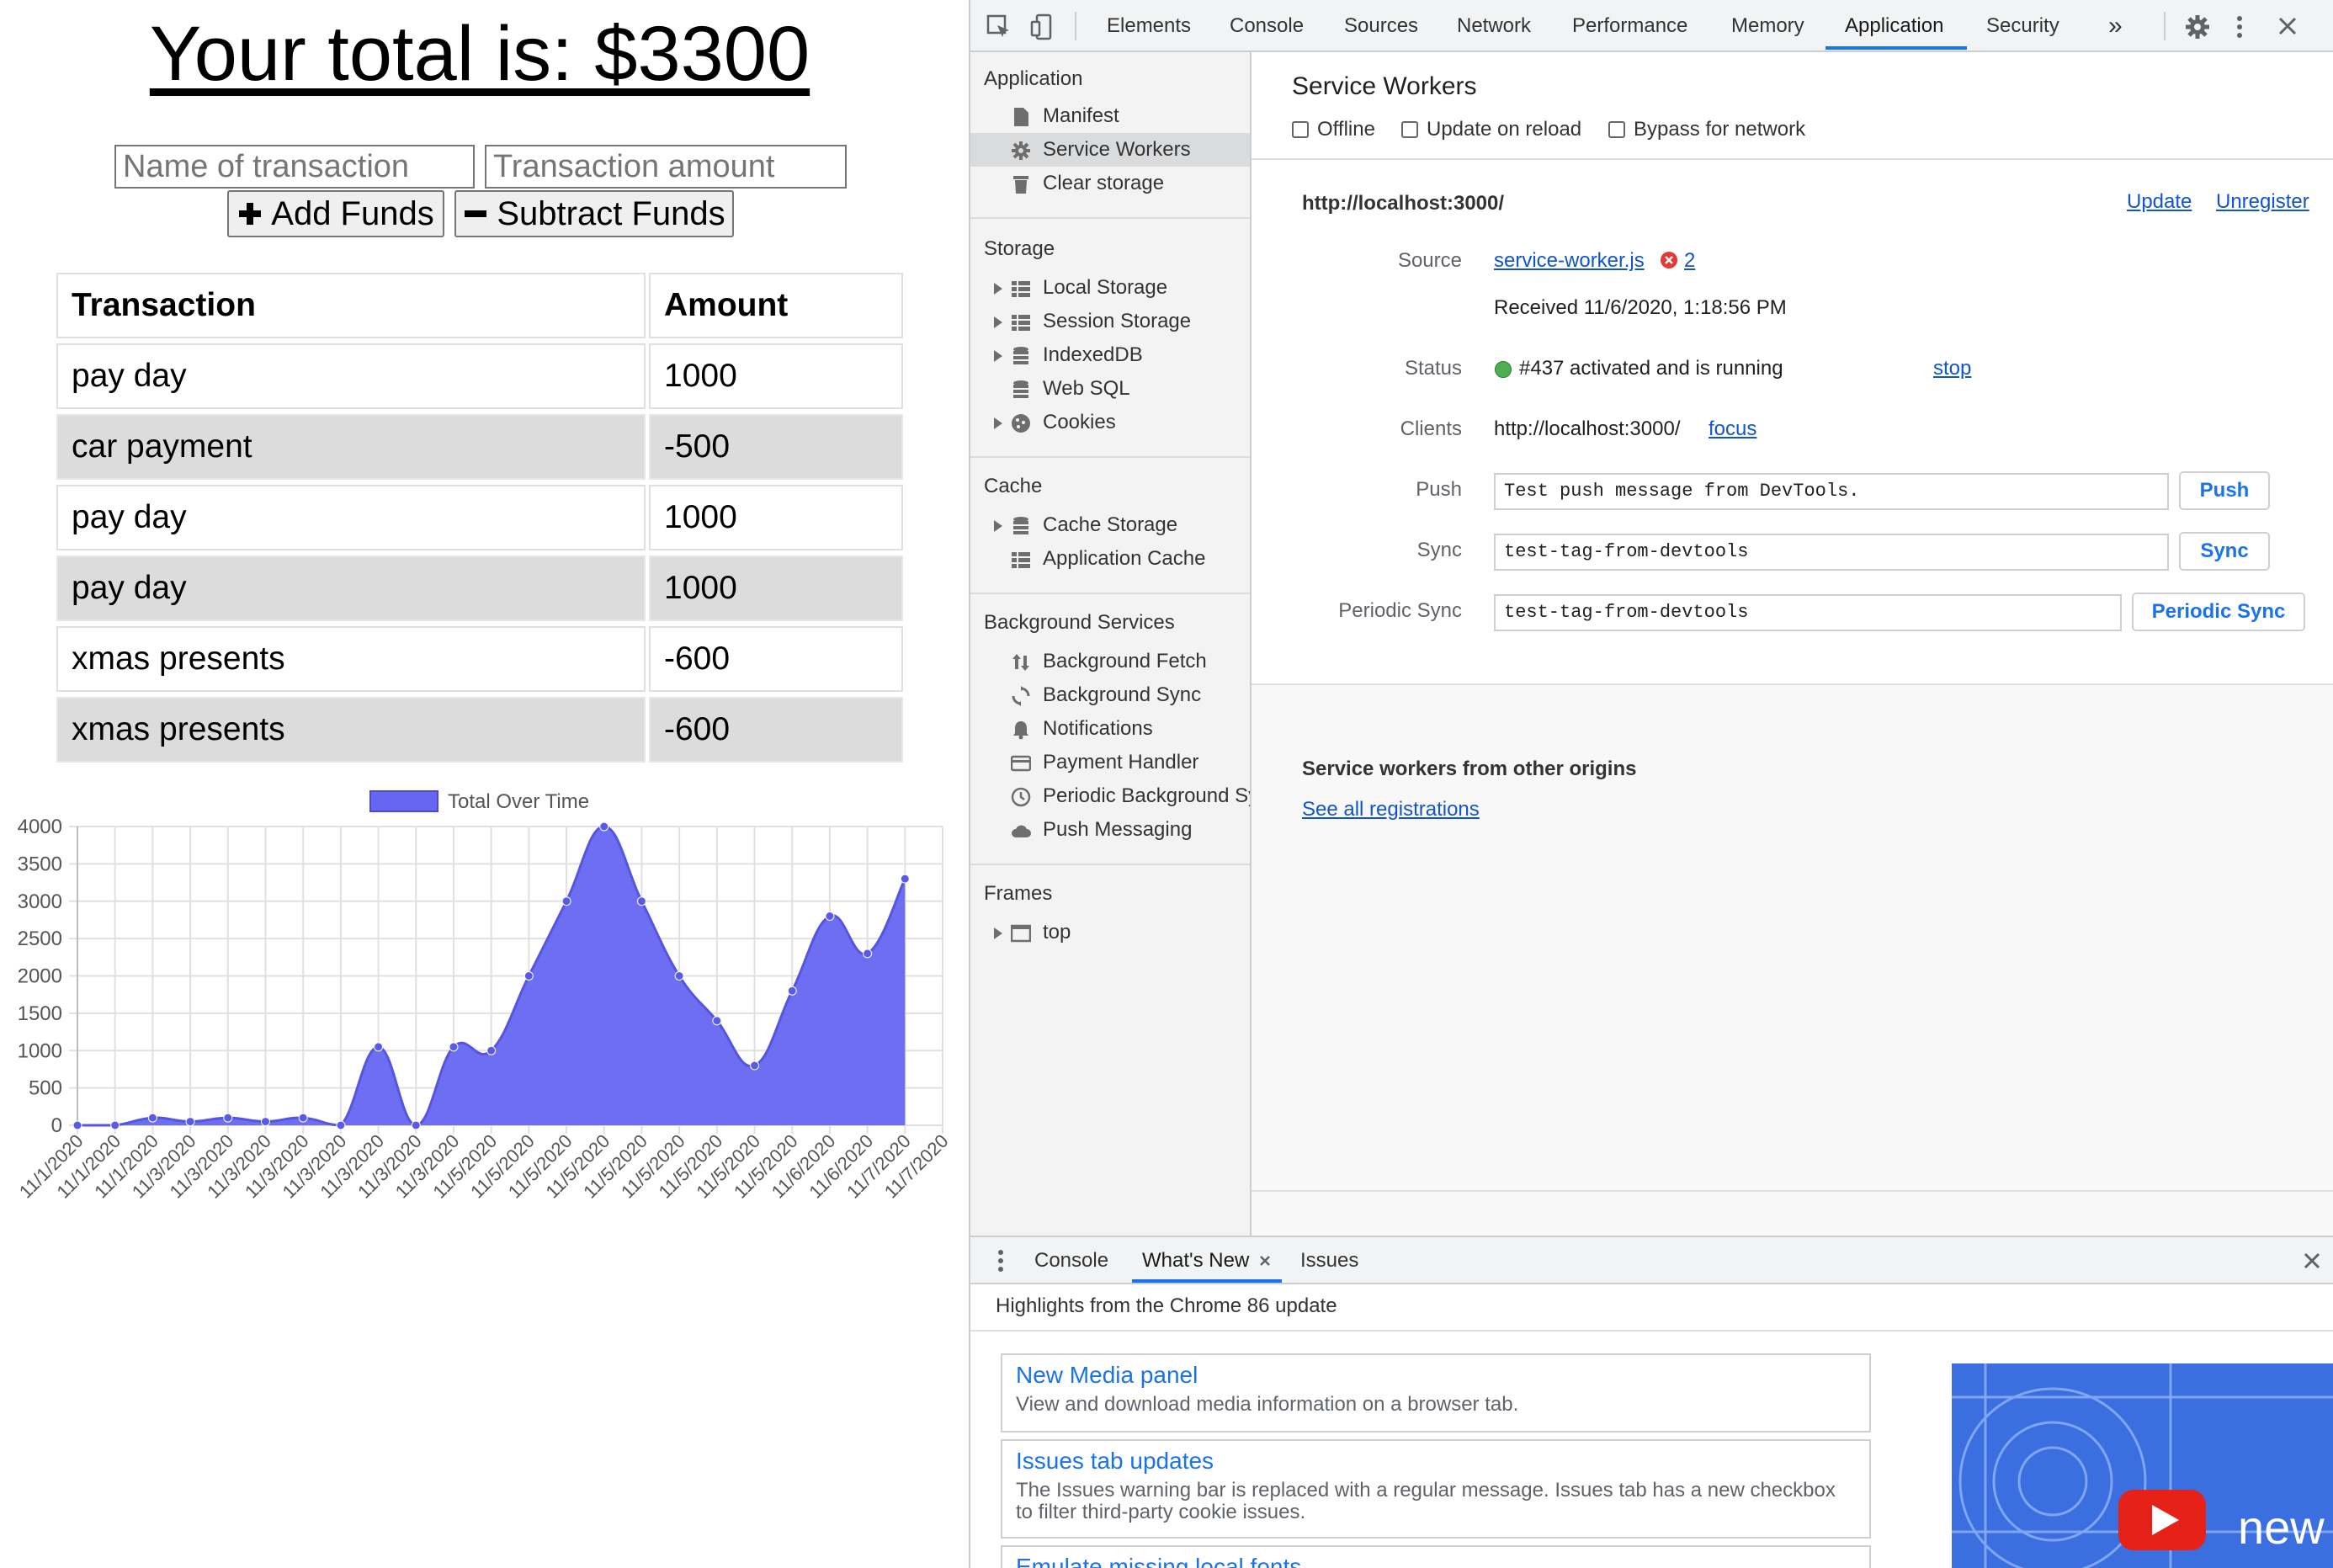  What do you see at coordinates (1391, 809) in the screenshot?
I see `see-all-registrations-link: See all registrations` at bounding box center [1391, 809].